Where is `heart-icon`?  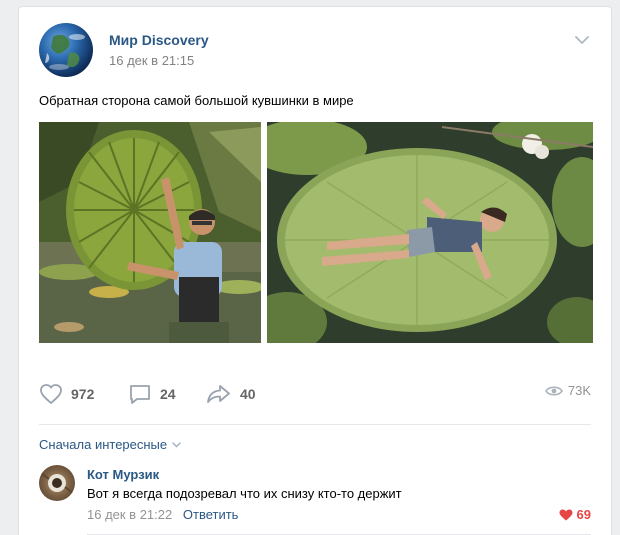 heart-icon is located at coordinates (51, 394).